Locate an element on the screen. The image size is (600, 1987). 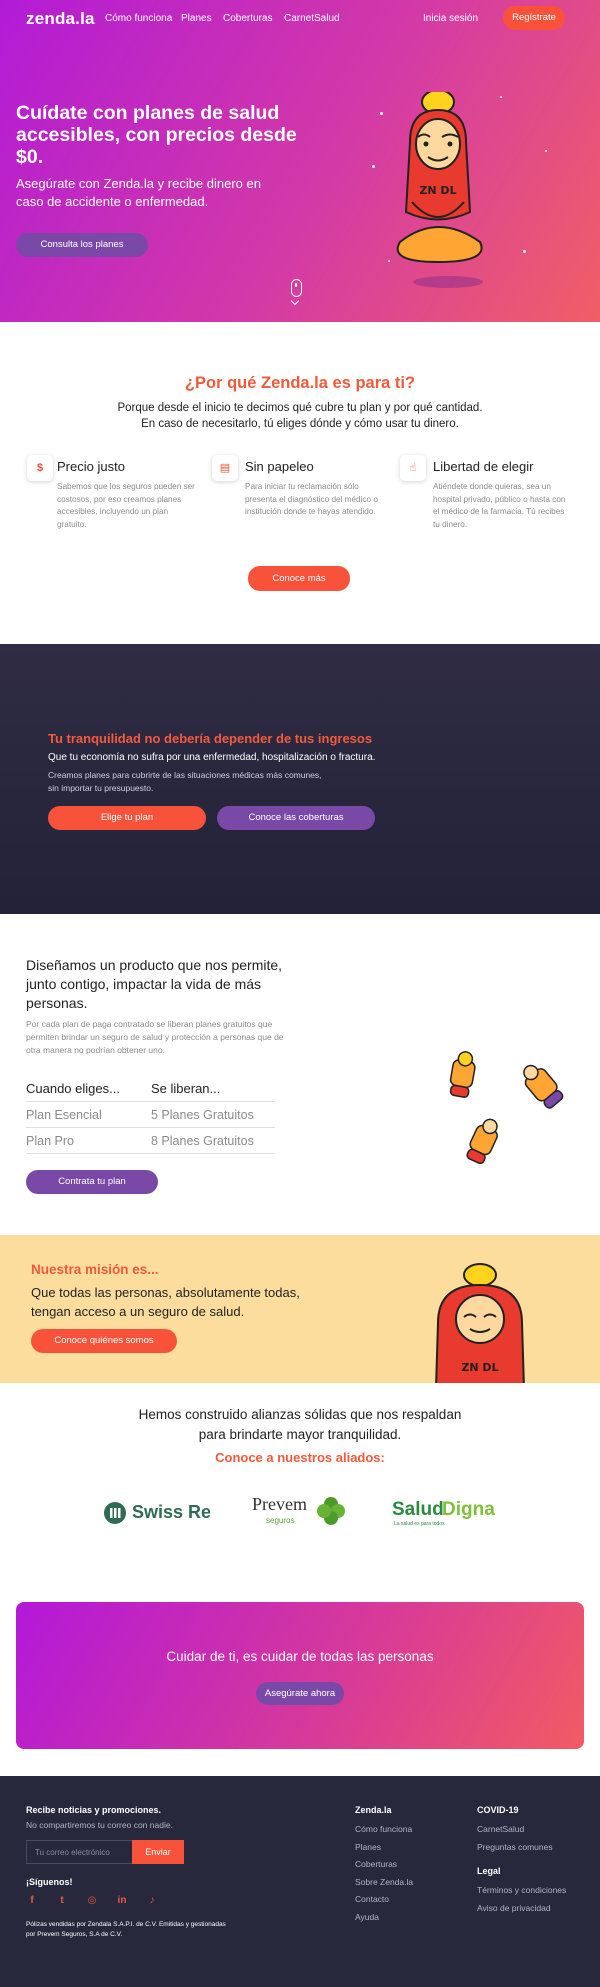
footer-link: Contacto is located at coordinates (372, 1899).